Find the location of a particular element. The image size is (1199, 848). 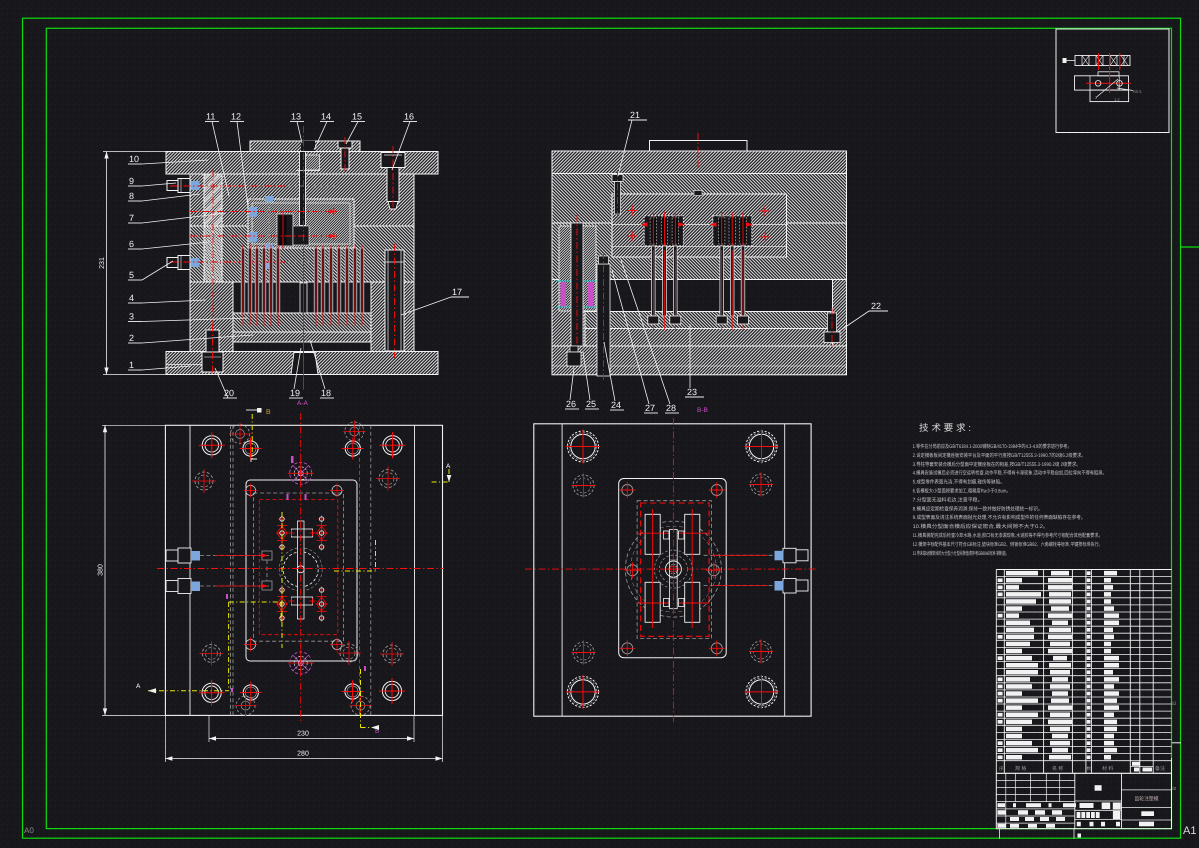

svg-text: 280 is located at coordinates (303, 754).